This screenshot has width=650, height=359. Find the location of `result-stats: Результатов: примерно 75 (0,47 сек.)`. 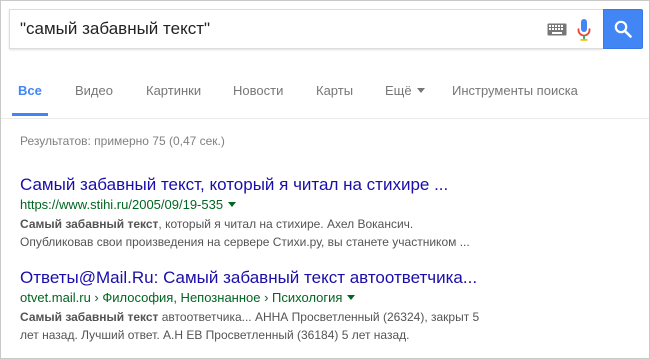

result-stats: Результатов: примерно 75 (0,47 сек.) is located at coordinates (122, 141).